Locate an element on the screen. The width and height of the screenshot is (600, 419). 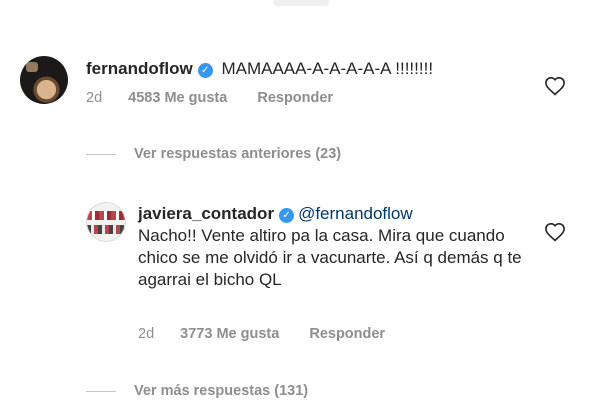
view-more-replies-button: Ver más respuestas (131) is located at coordinates (197, 391).